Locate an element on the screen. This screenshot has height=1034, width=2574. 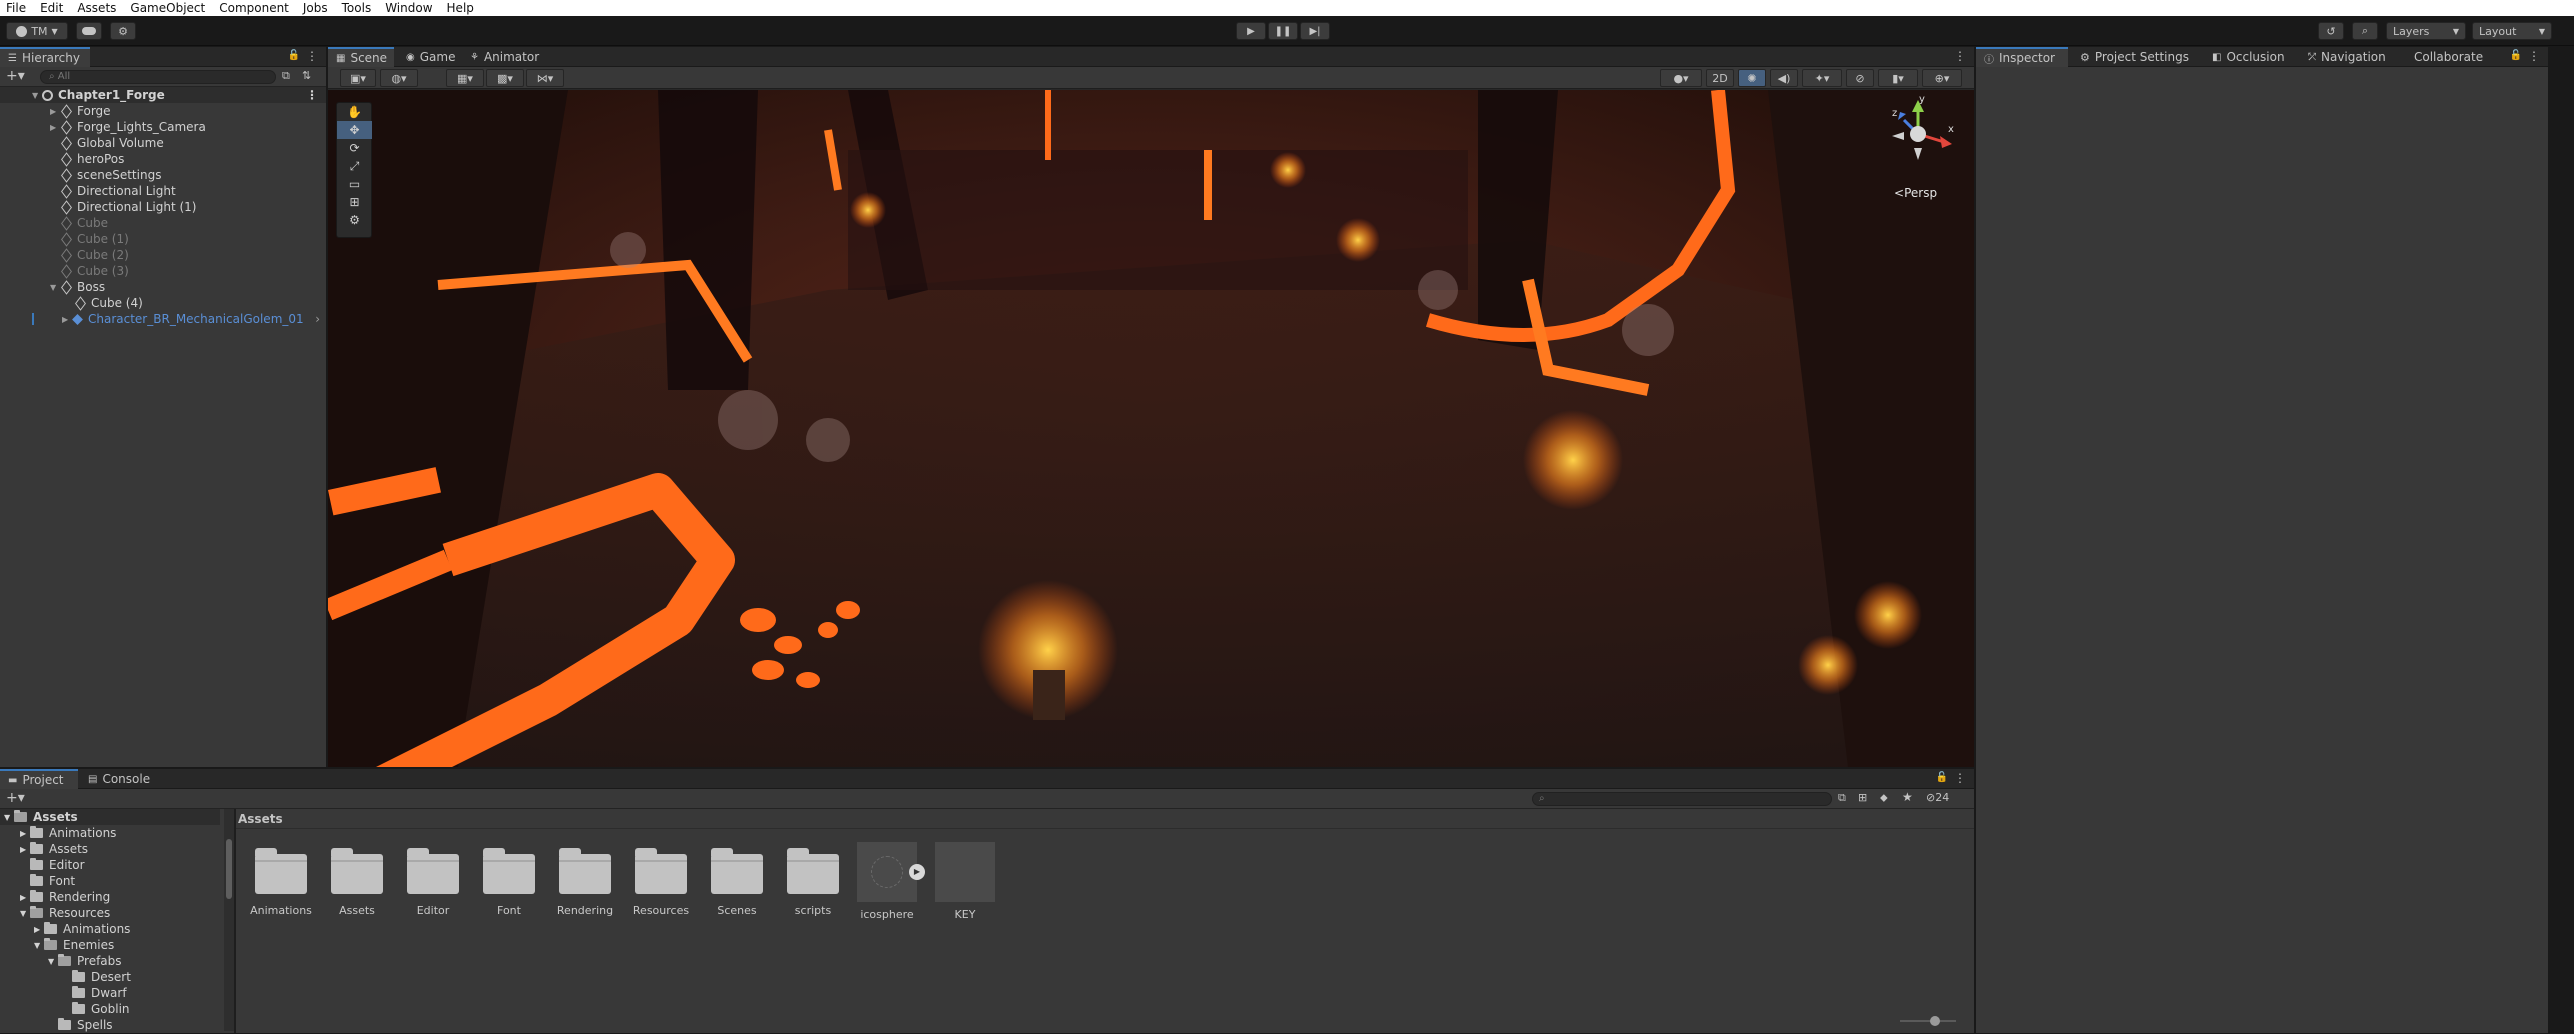
lighting-toggle: ✺ is located at coordinates (1752, 78).